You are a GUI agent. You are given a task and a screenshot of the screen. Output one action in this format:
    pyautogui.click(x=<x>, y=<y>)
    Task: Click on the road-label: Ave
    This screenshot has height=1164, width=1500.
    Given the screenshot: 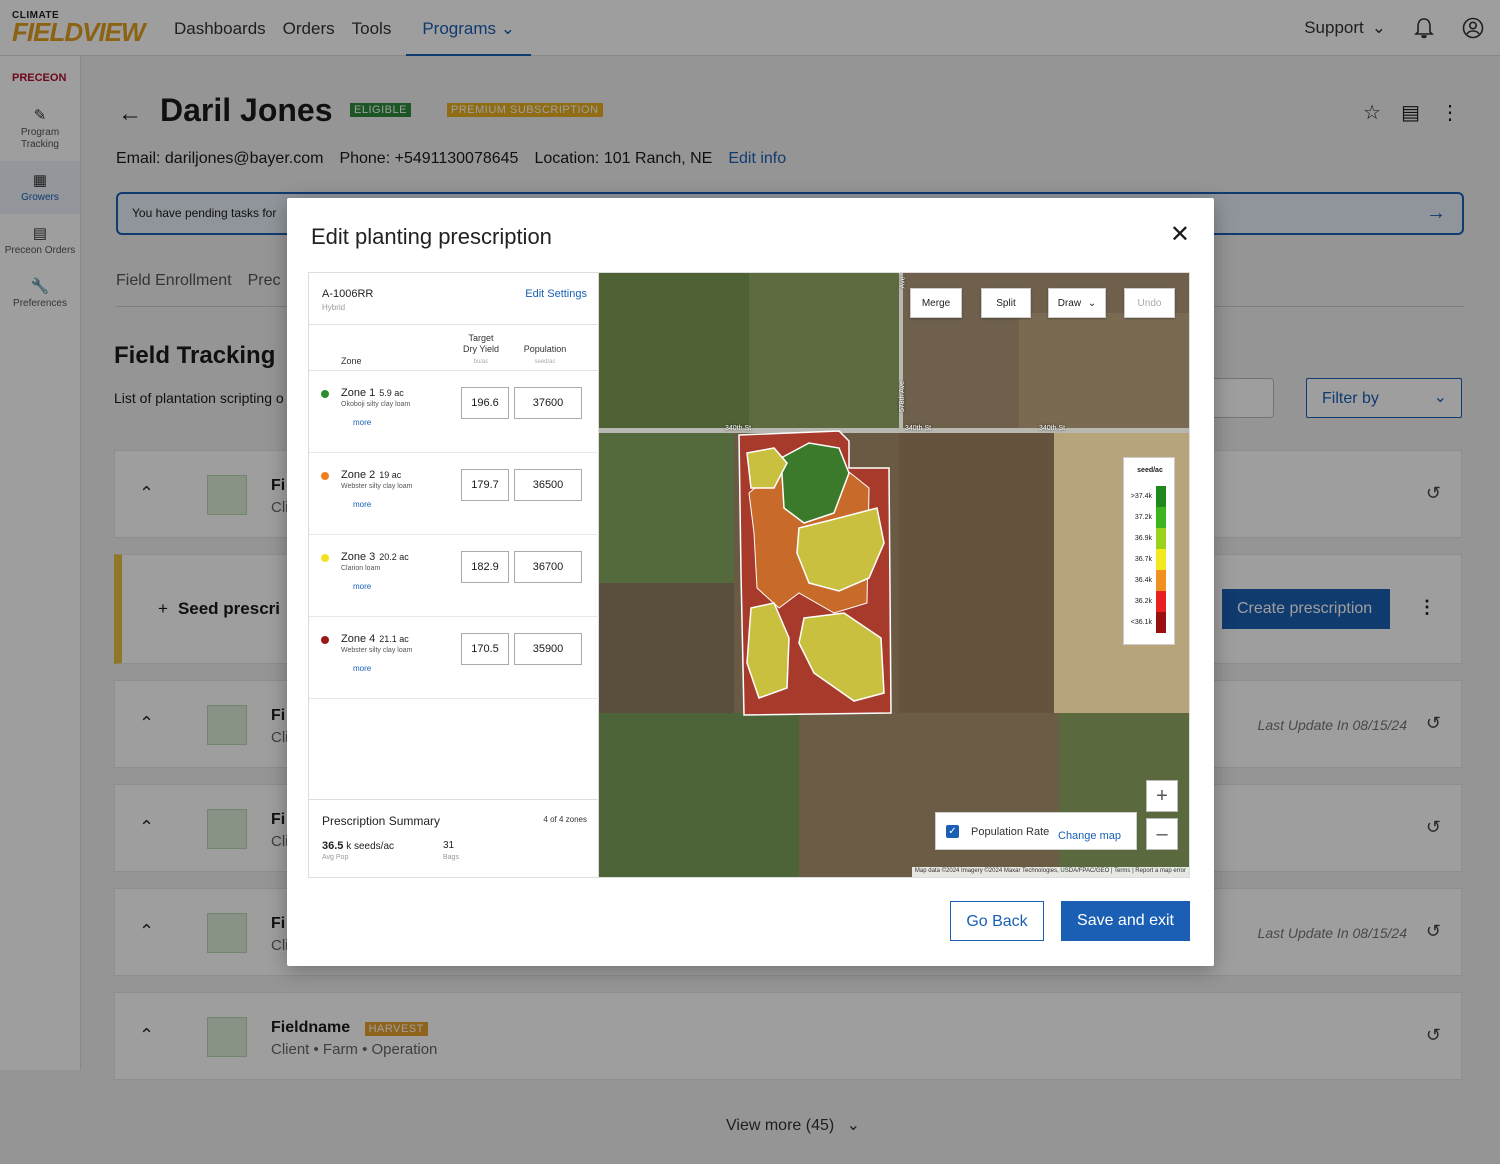 What is the action you would take?
    pyautogui.click(x=903, y=282)
    